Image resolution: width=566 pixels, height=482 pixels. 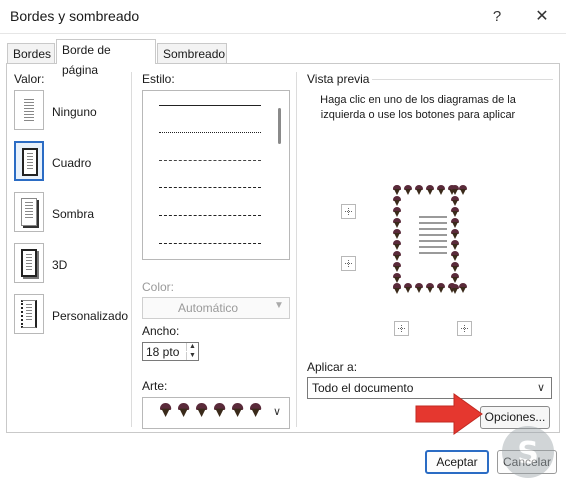 I want to click on page-shadow-icon, so click(x=29, y=212).